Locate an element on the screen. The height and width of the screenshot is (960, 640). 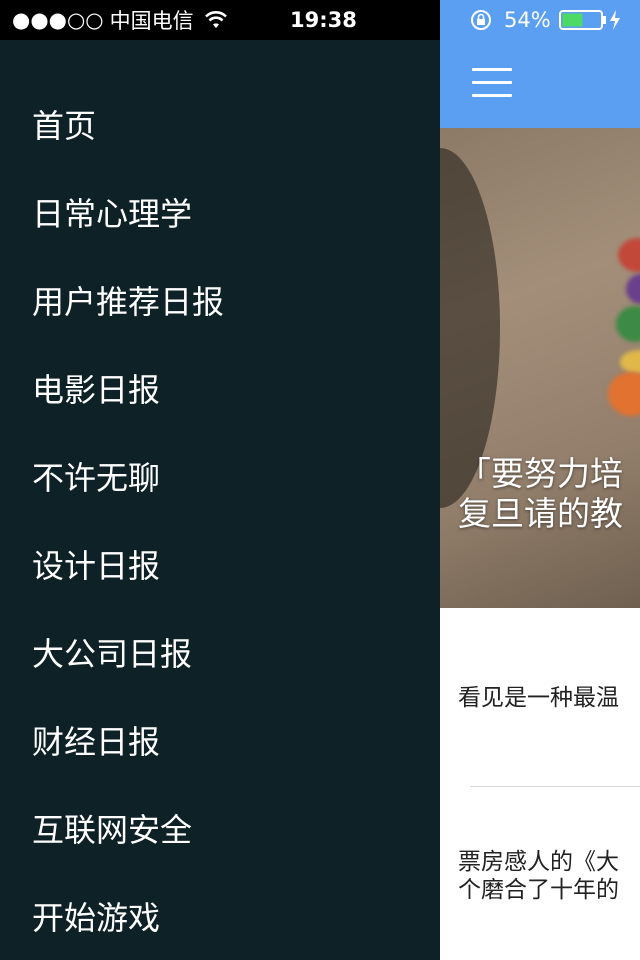
menu-item-internet-security: 互联网安全 is located at coordinates (220, 828).